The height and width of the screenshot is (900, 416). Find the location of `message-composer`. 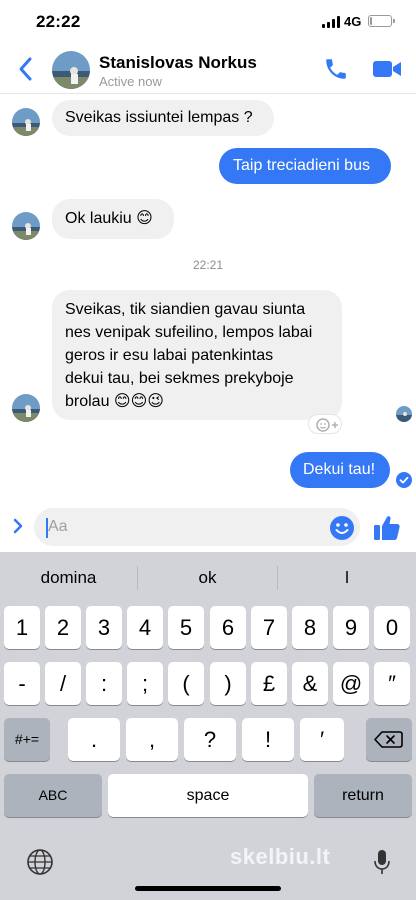

message-composer is located at coordinates (208, 527).